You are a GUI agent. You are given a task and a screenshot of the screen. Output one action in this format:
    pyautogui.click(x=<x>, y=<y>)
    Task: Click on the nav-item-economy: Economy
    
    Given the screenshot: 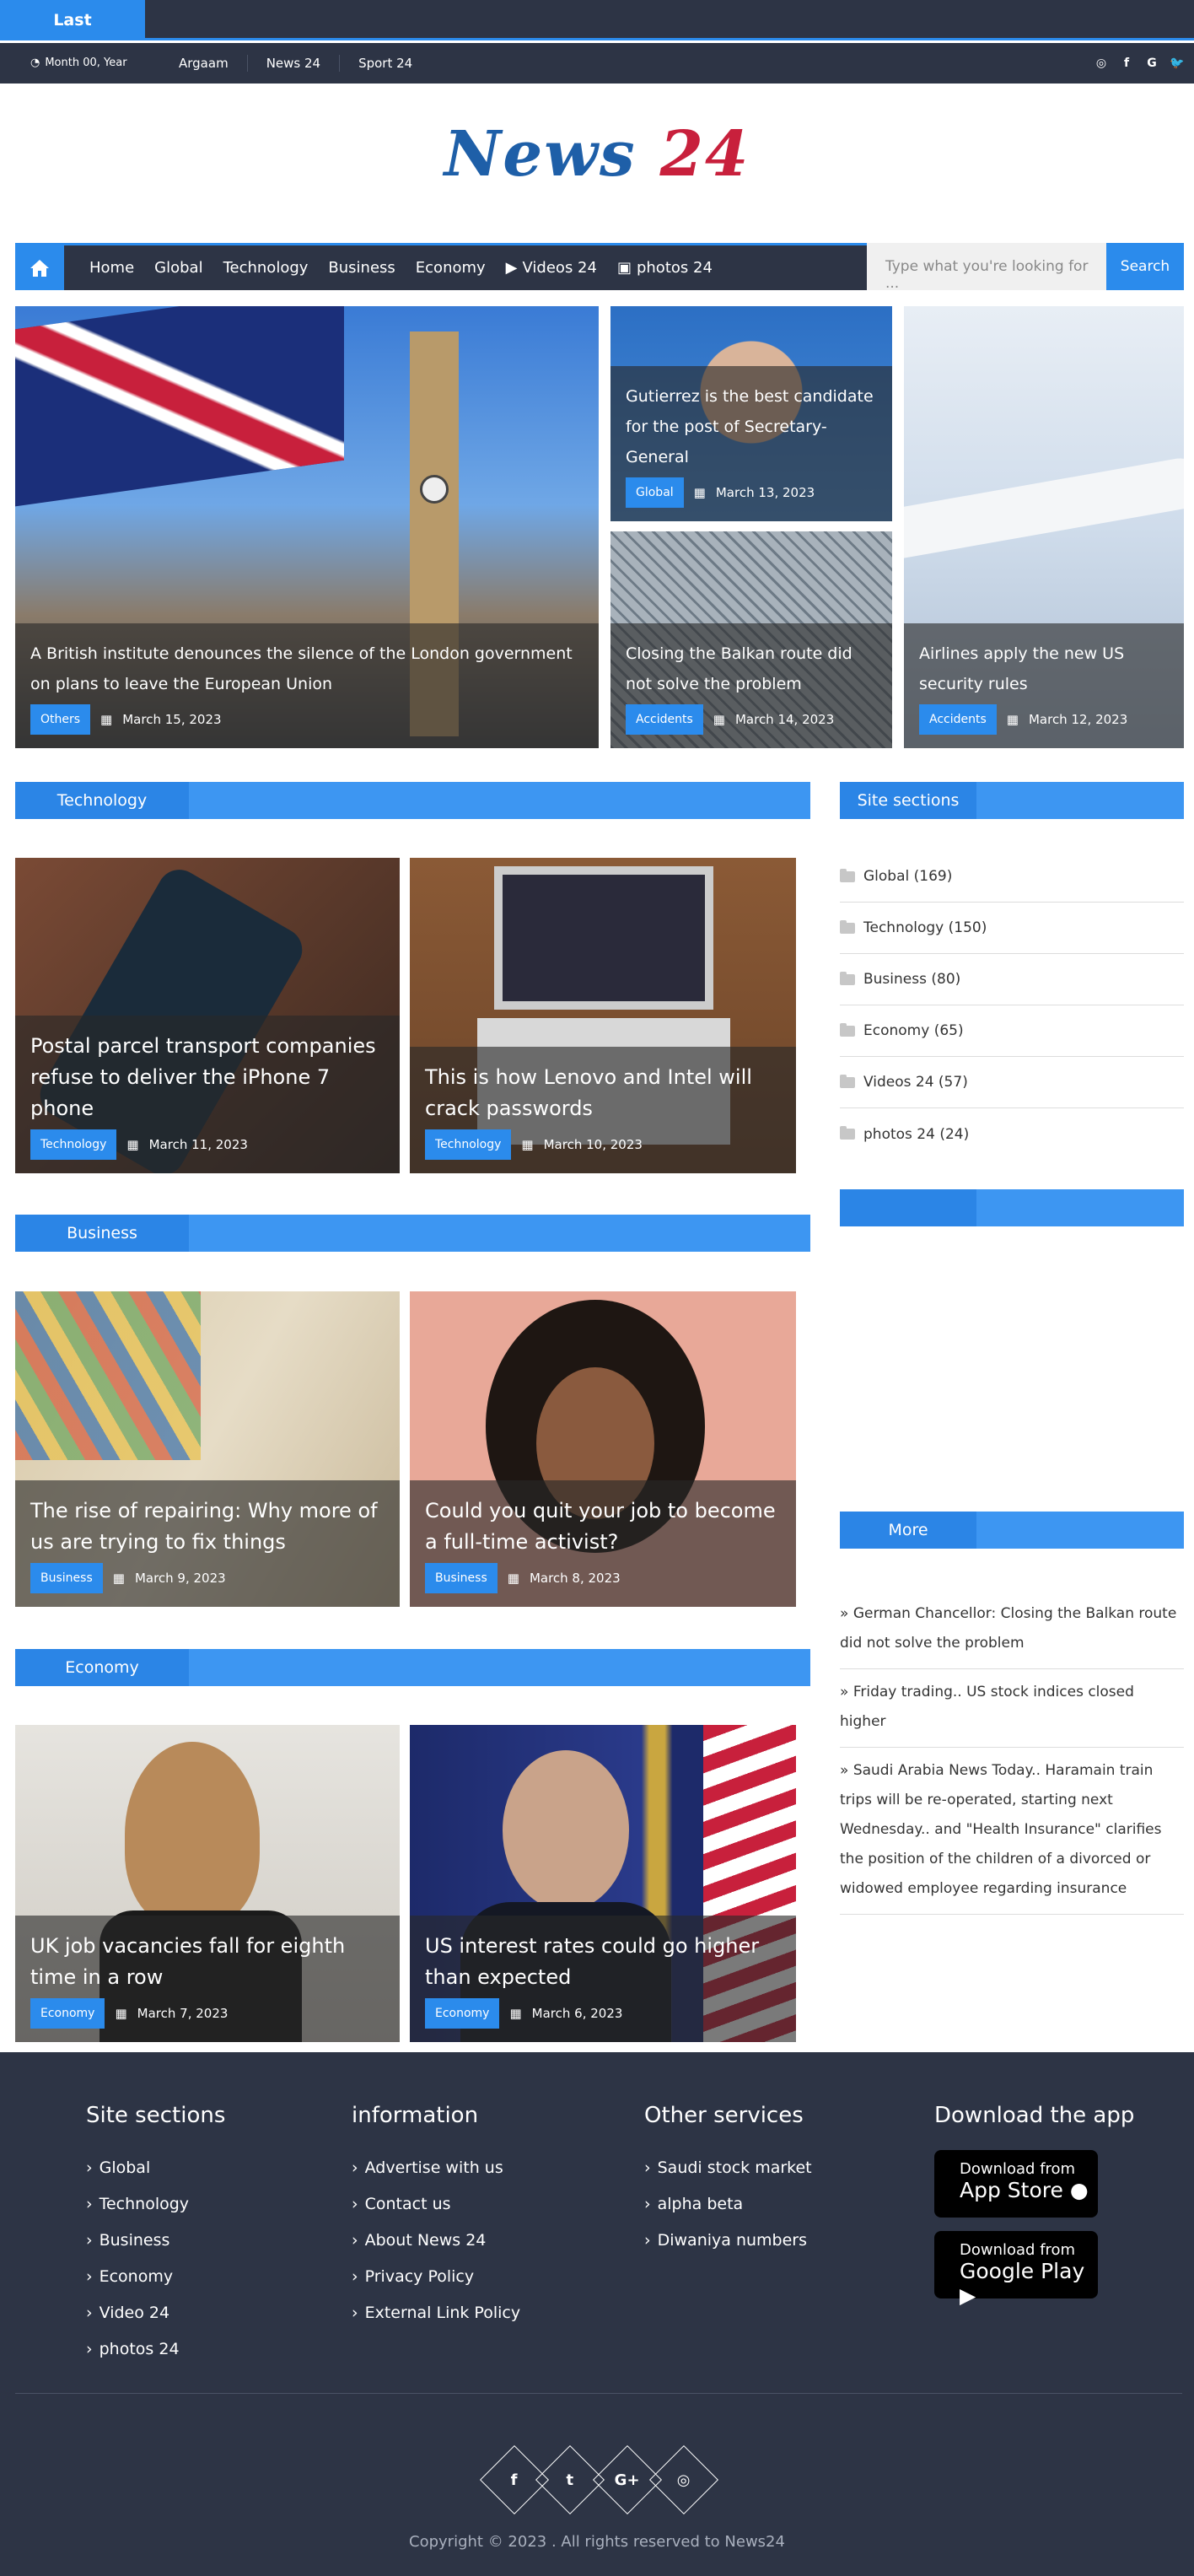 What is the action you would take?
    pyautogui.click(x=451, y=268)
    